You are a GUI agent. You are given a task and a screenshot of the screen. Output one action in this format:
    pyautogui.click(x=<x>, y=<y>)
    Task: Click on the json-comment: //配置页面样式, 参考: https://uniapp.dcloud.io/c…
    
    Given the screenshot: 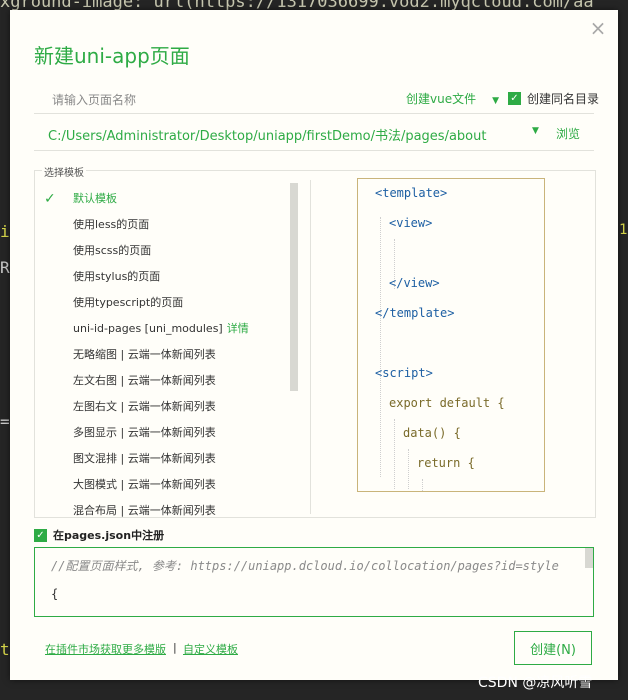 What is the action you would take?
    pyautogui.click(x=305, y=566)
    